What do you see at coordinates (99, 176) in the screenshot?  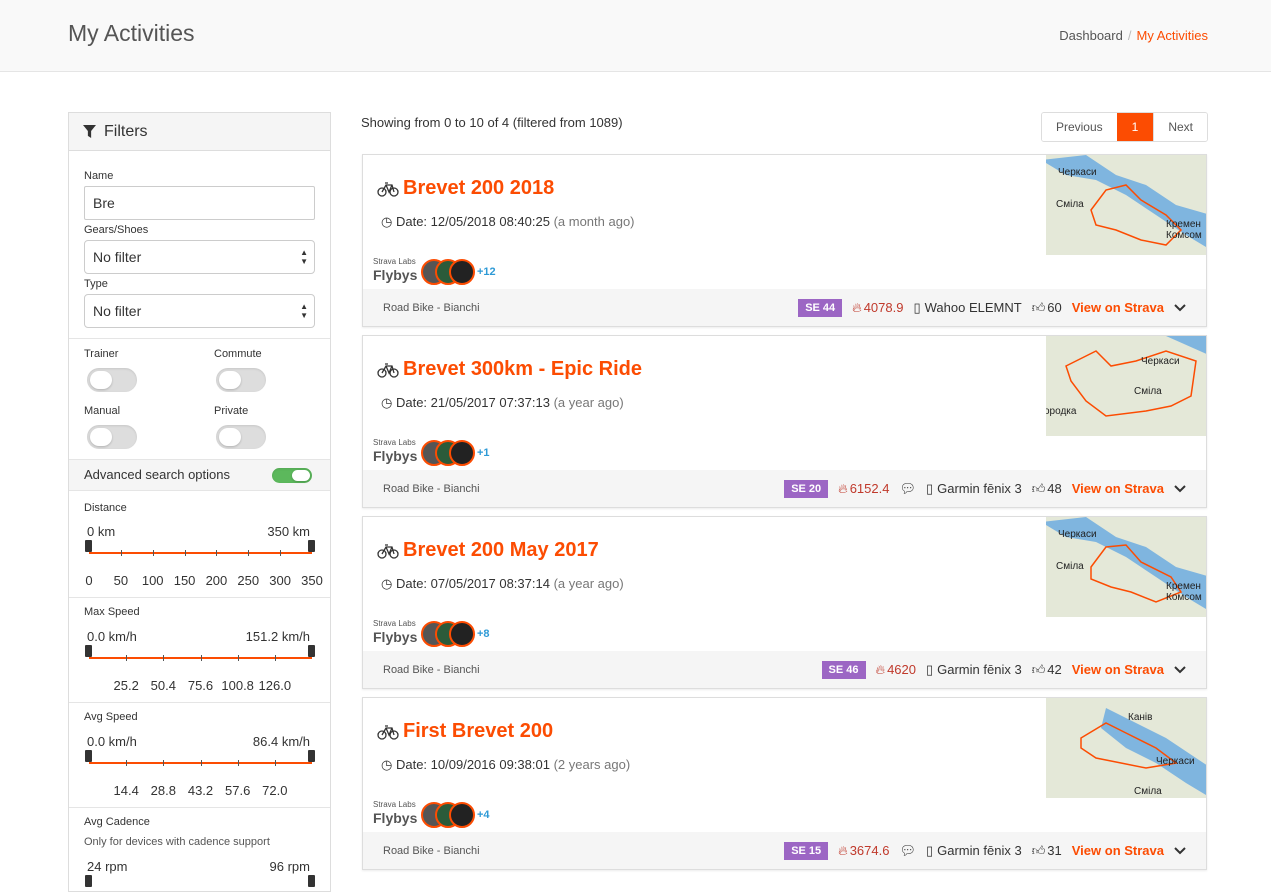 I see `name-label: Name` at bounding box center [99, 176].